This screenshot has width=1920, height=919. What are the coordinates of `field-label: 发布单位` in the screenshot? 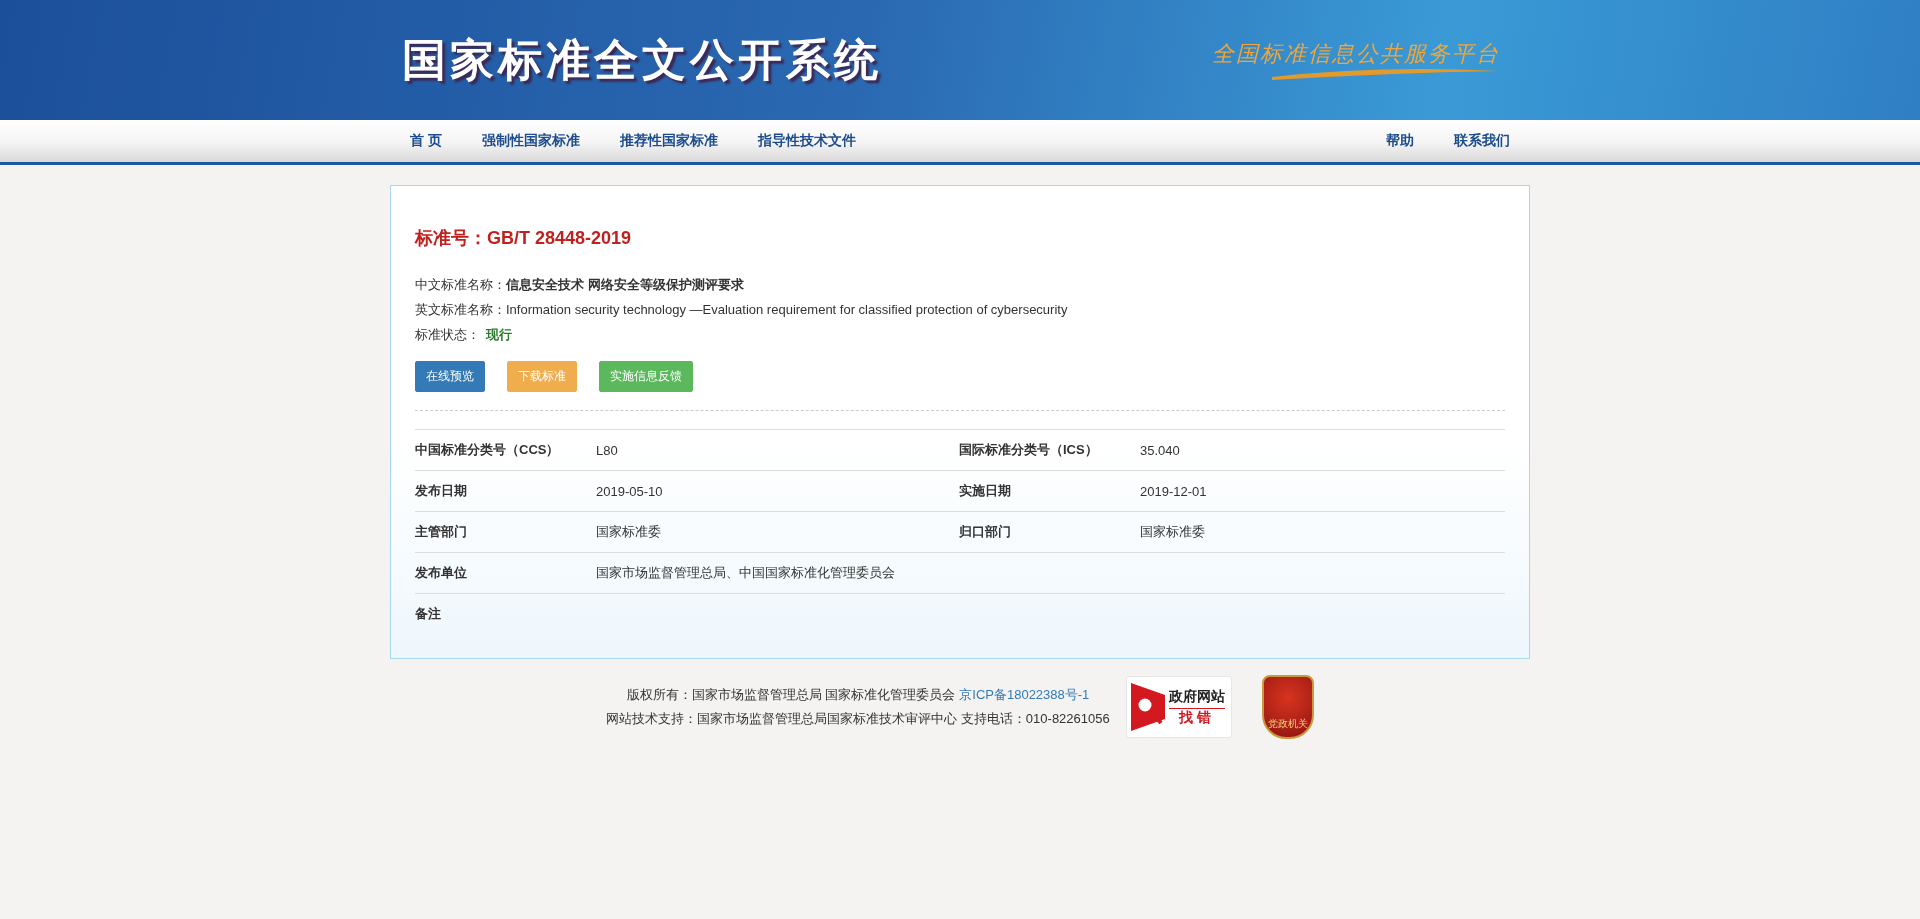 It's located at (441, 573).